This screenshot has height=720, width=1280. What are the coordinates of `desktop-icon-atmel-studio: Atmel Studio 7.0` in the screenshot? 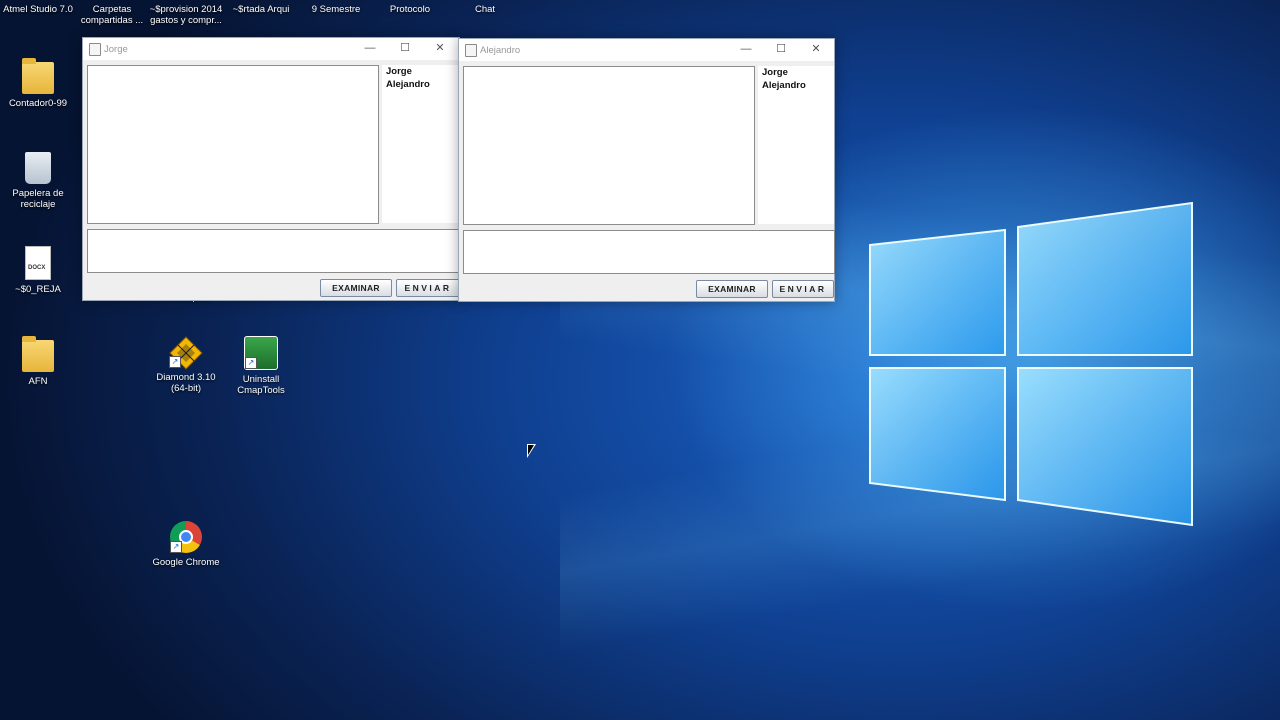 It's located at (38, 9).